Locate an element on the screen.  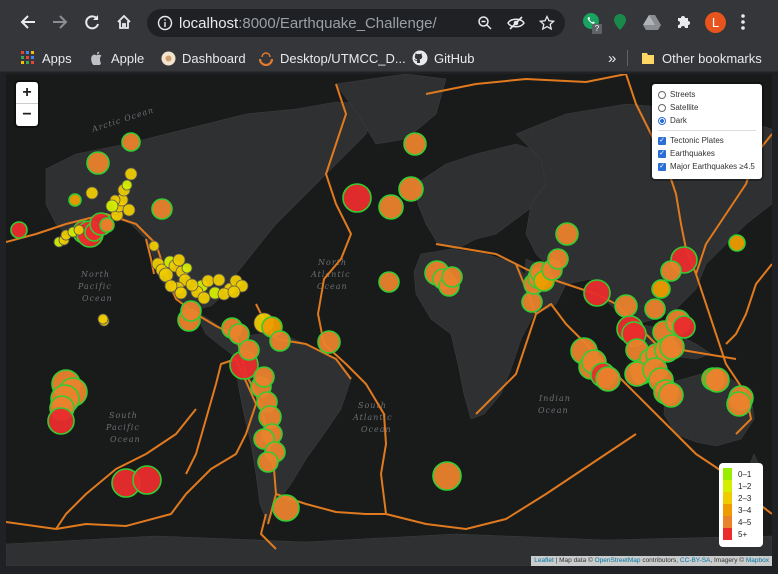
extension-green-button is located at coordinates (620, 24).